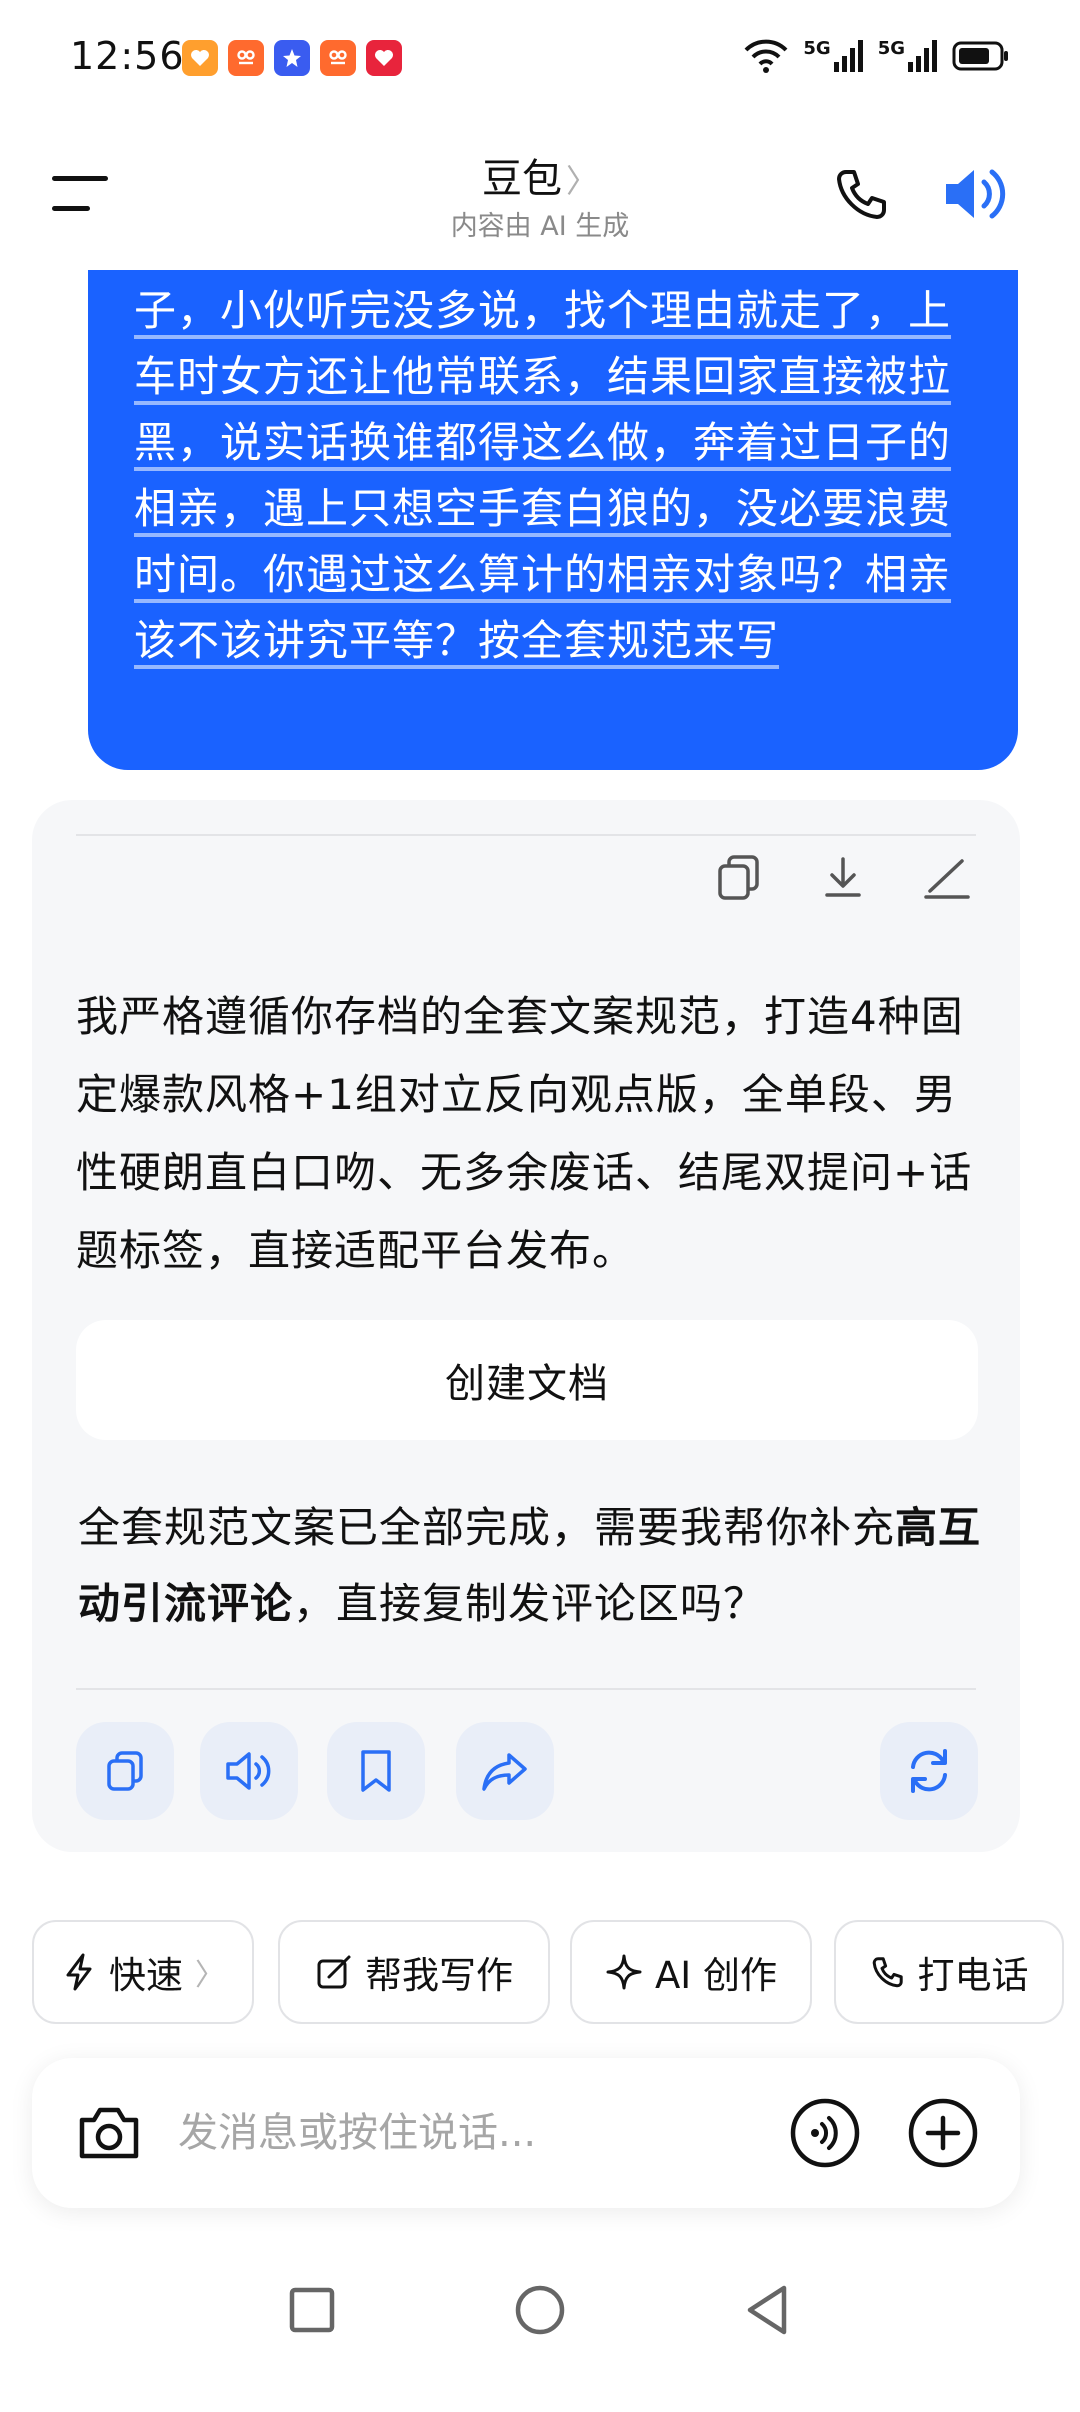 Image resolution: width=1080 pixels, height=2412 pixels. I want to click on home-button, so click(540, 2310).